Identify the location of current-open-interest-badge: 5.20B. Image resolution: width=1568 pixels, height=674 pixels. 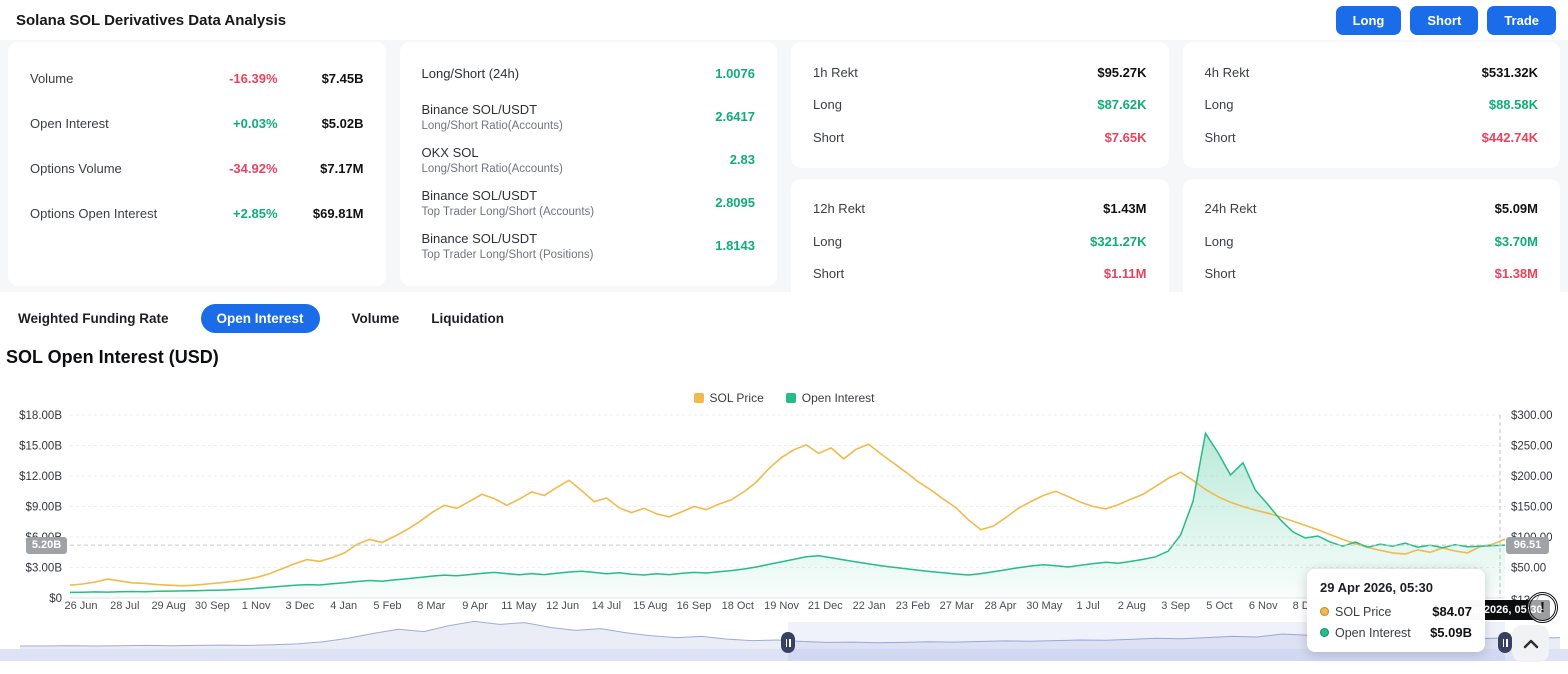
(46, 545).